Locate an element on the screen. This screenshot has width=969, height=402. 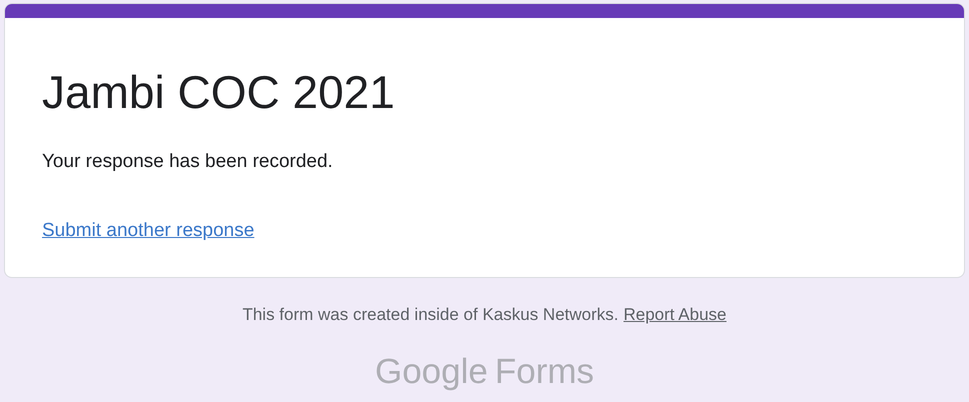
confirmation-message: Your response has been recorded. is located at coordinates (188, 162).